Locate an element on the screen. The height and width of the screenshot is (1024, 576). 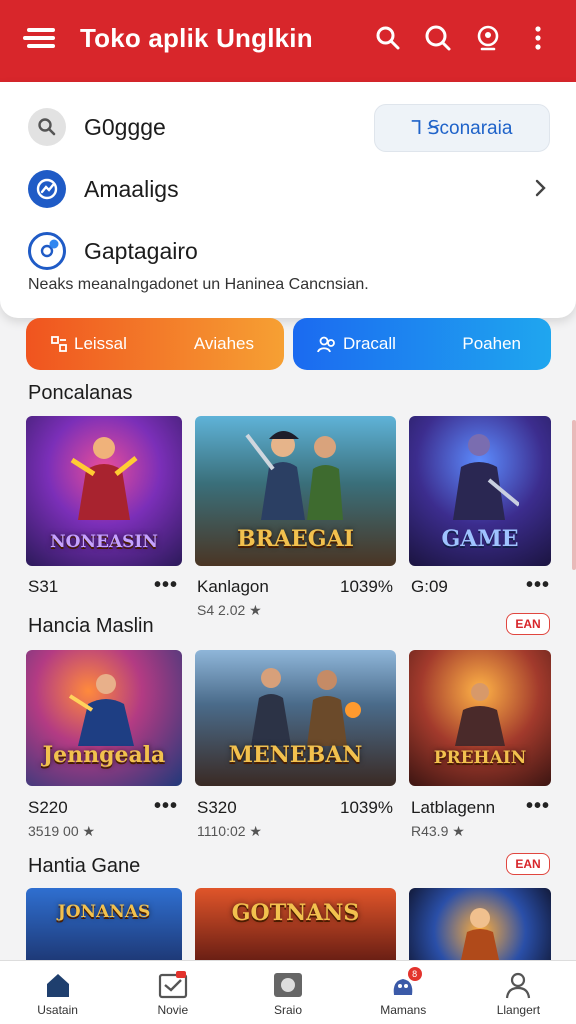
bottom-navigation: Usatain Novie Sraio 8 Mamans Llangert is located at coordinates (288, 992).